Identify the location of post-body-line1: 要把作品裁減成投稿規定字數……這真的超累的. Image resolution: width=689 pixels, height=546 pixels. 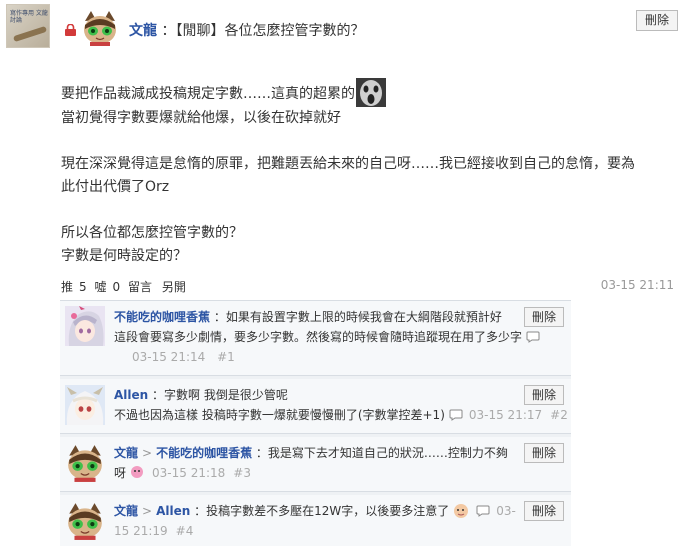
(208, 94).